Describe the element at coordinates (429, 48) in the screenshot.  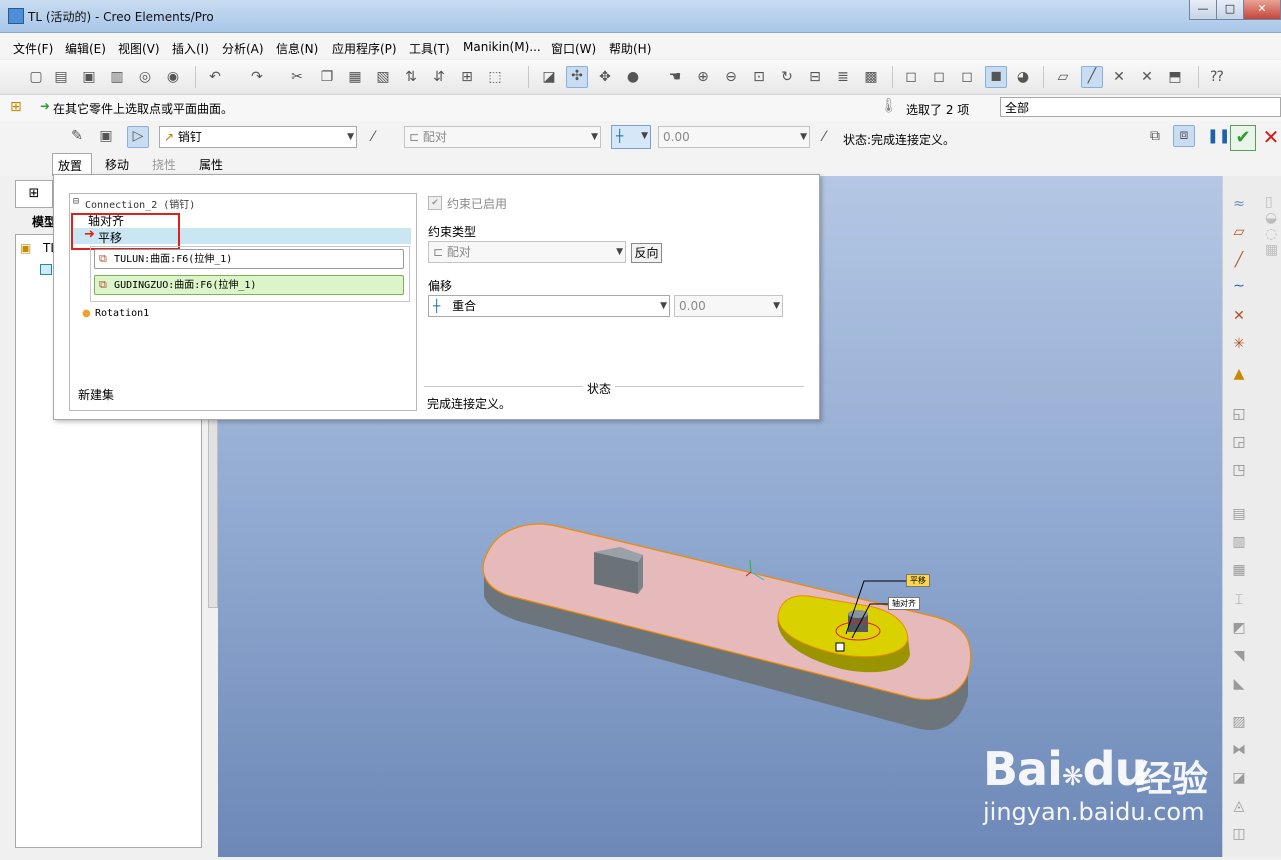
I see `menu-tools: 工具(T)` at that location.